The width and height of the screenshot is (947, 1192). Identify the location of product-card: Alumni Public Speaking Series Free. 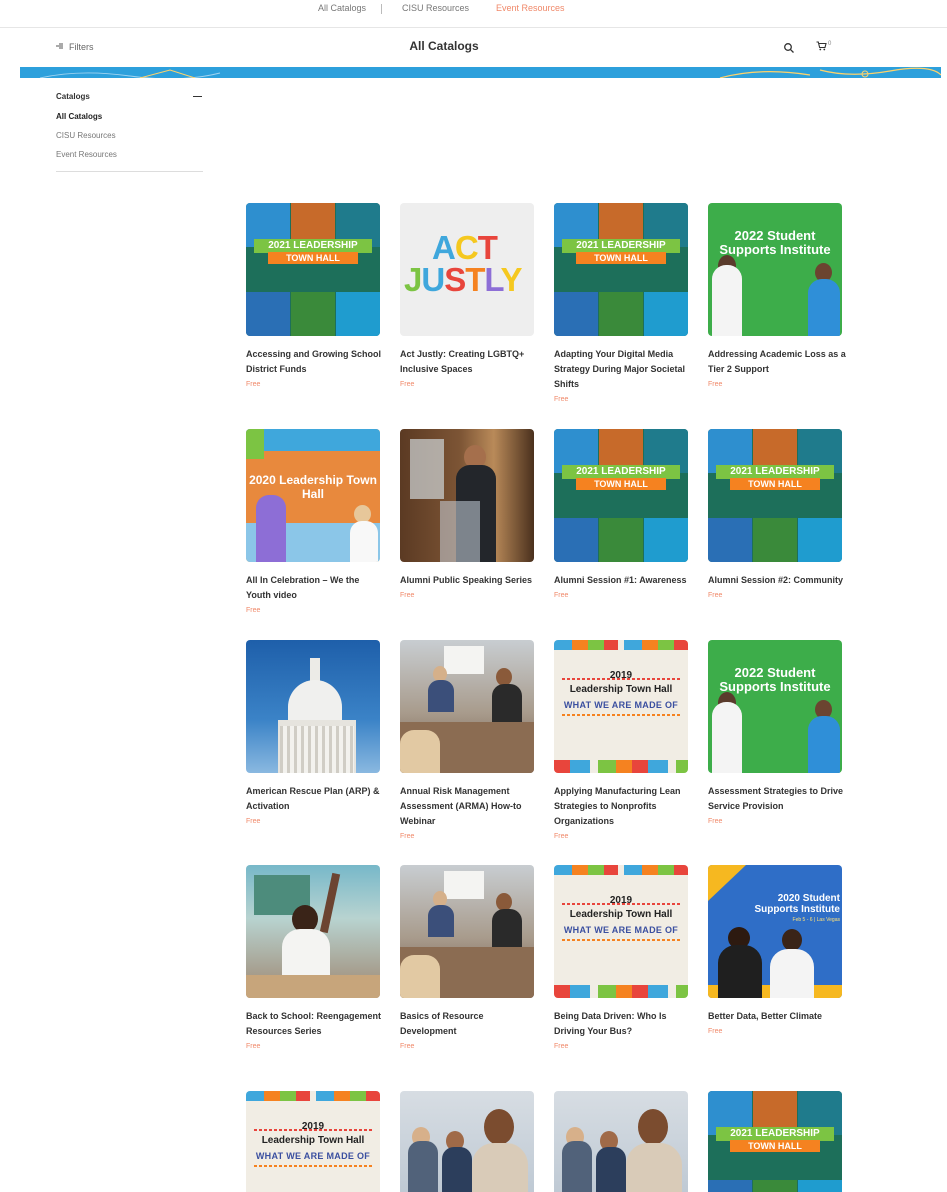
(470, 514).